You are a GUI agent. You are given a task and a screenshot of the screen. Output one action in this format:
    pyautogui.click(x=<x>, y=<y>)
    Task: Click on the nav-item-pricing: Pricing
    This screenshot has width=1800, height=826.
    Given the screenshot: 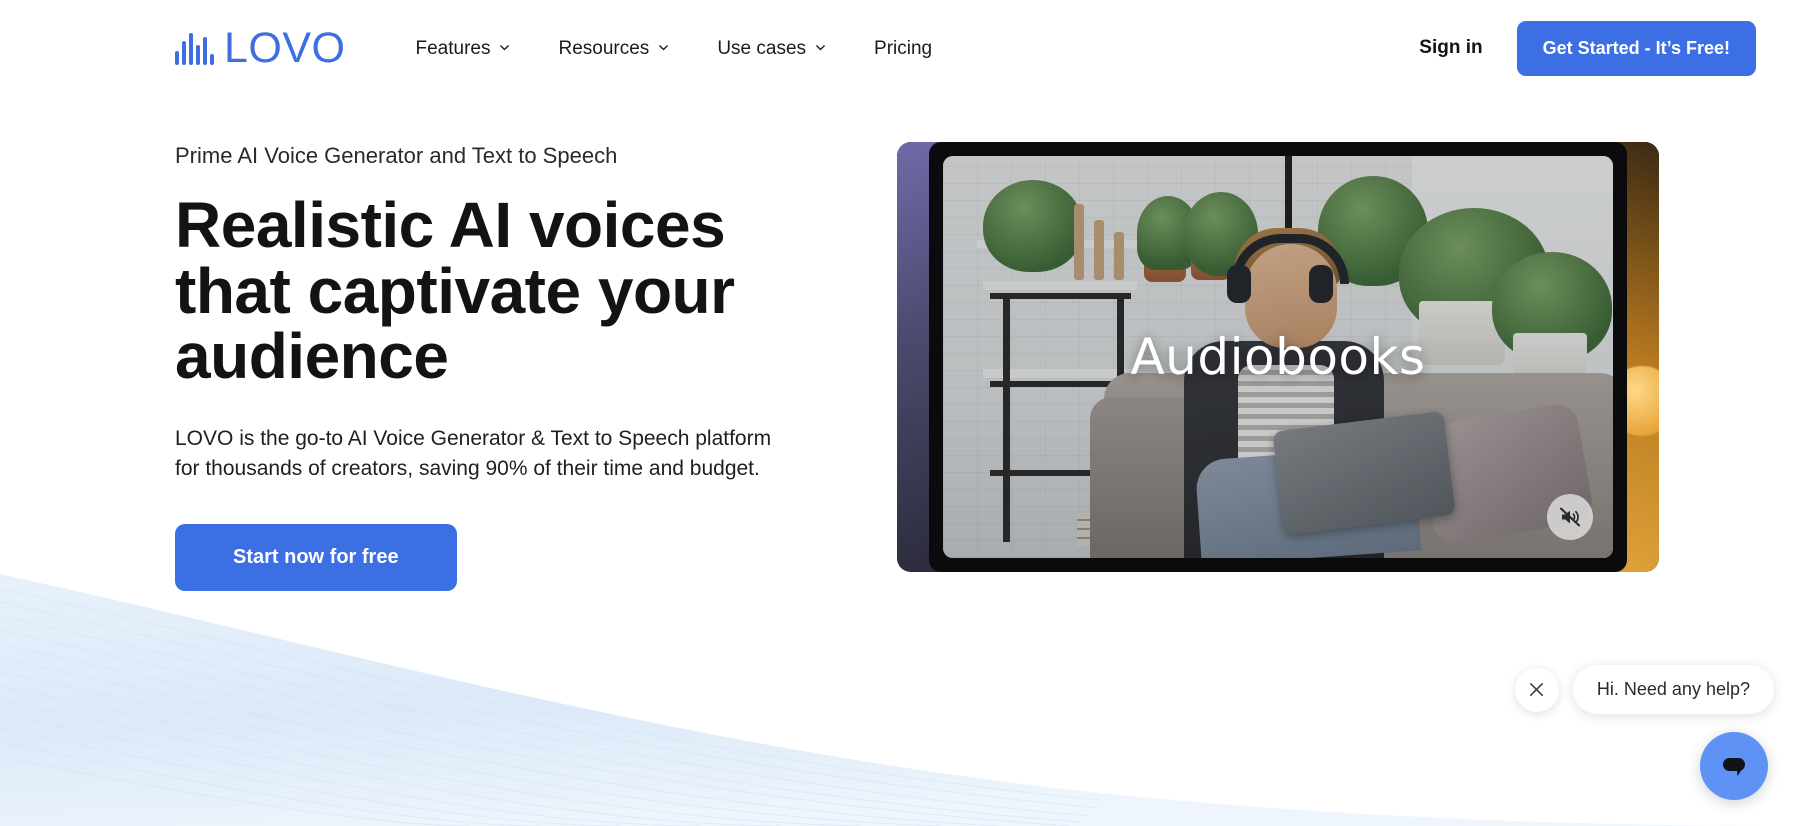 What is the action you would take?
    pyautogui.click(x=903, y=48)
    